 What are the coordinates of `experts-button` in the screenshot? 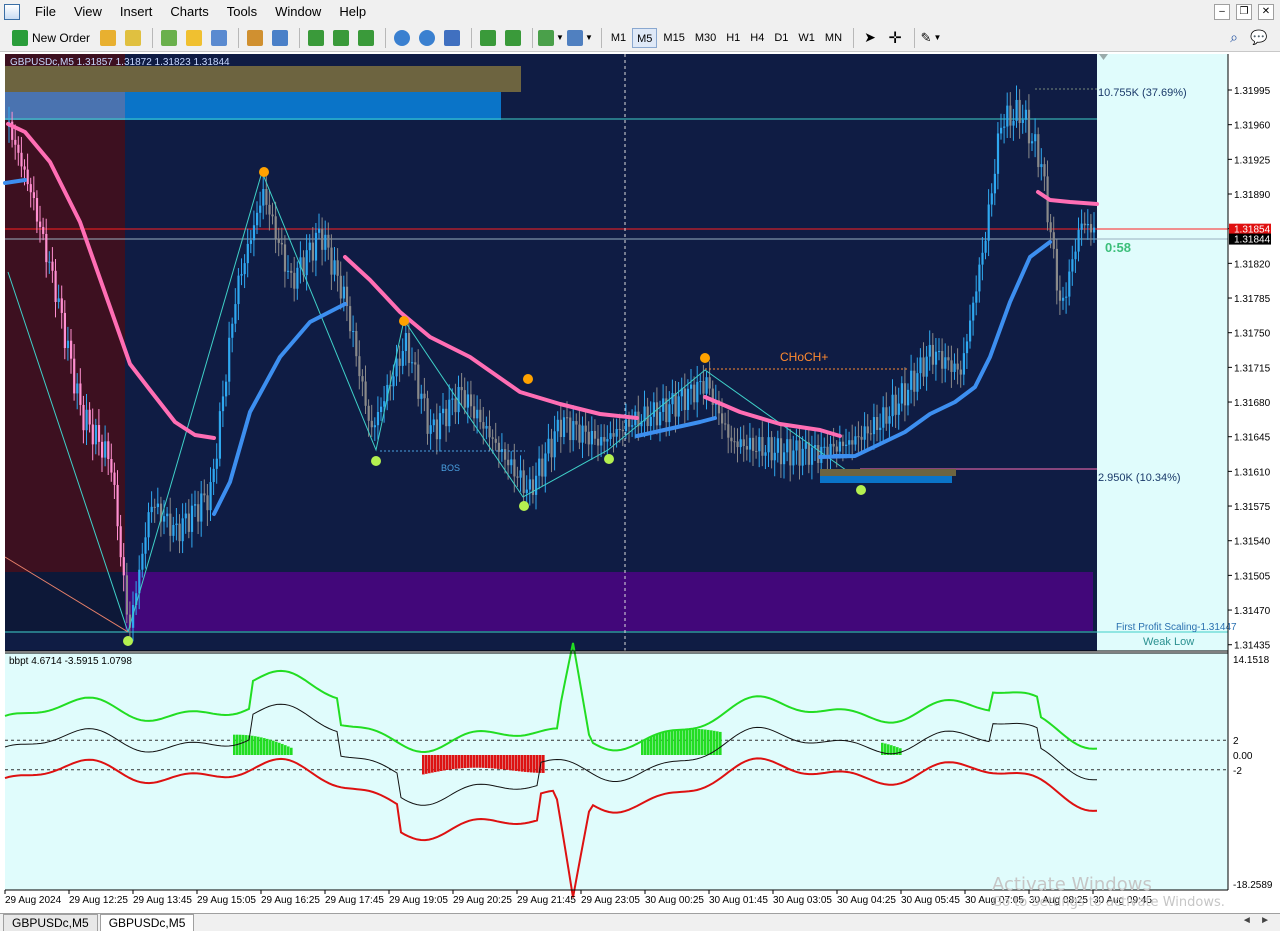 It's located at (133, 38).